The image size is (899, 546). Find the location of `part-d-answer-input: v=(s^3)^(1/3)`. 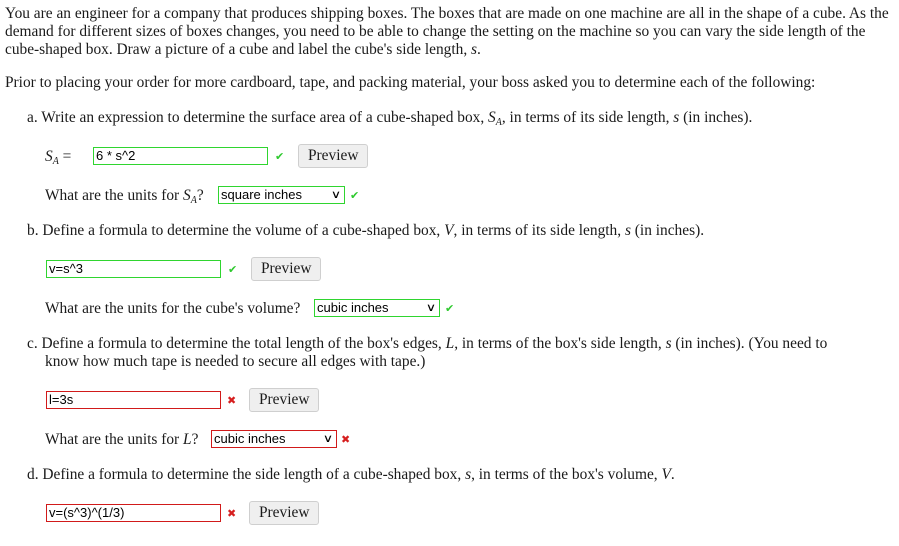

part-d-answer-input: v=(s^3)^(1/3) is located at coordinates (133, 513).